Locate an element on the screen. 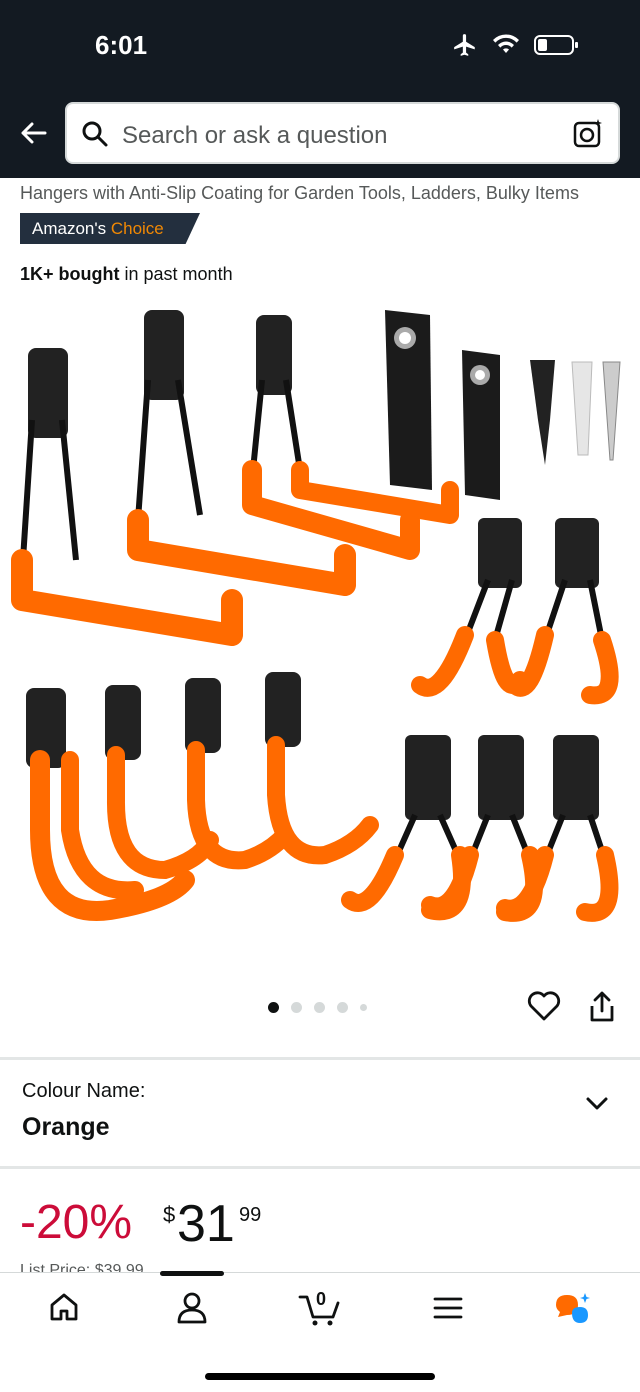 The height and width of the screenshot is (1392, 640). menu-icon is located at coordinates (448, 1308).